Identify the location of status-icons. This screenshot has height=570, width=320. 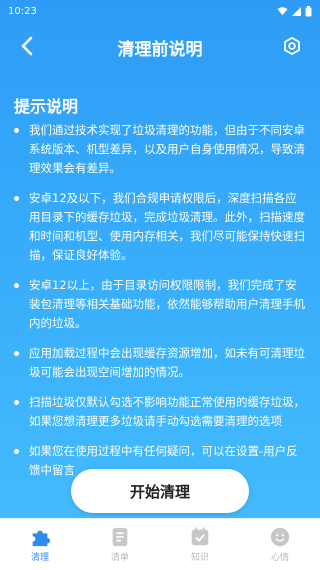
(294, 11).